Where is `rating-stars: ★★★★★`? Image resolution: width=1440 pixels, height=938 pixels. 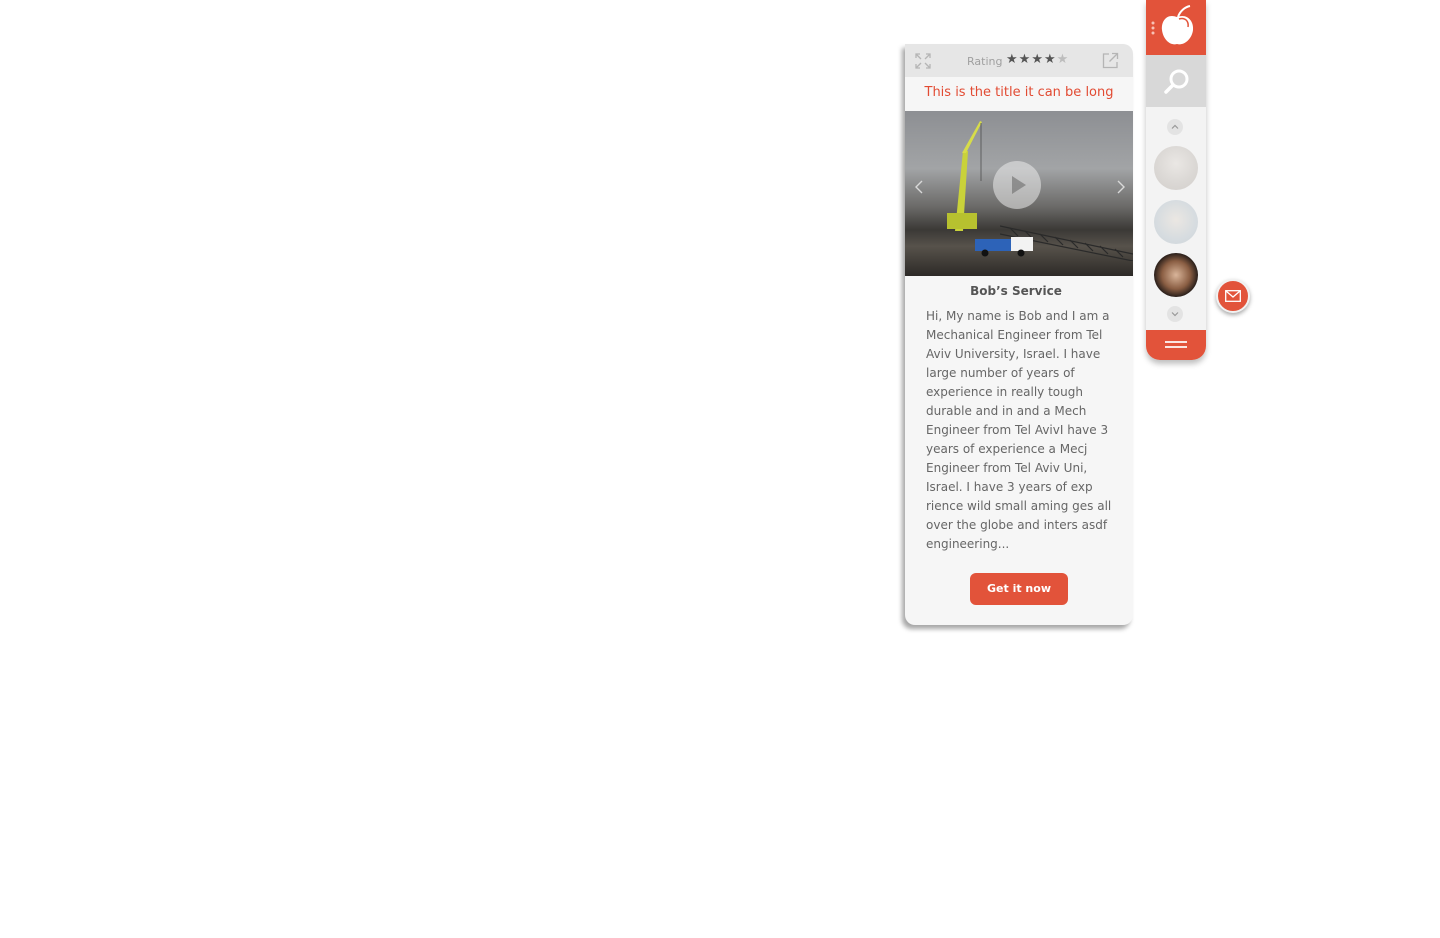
rating-stars: ★★★★★ is located at coordinates (1037, 59).